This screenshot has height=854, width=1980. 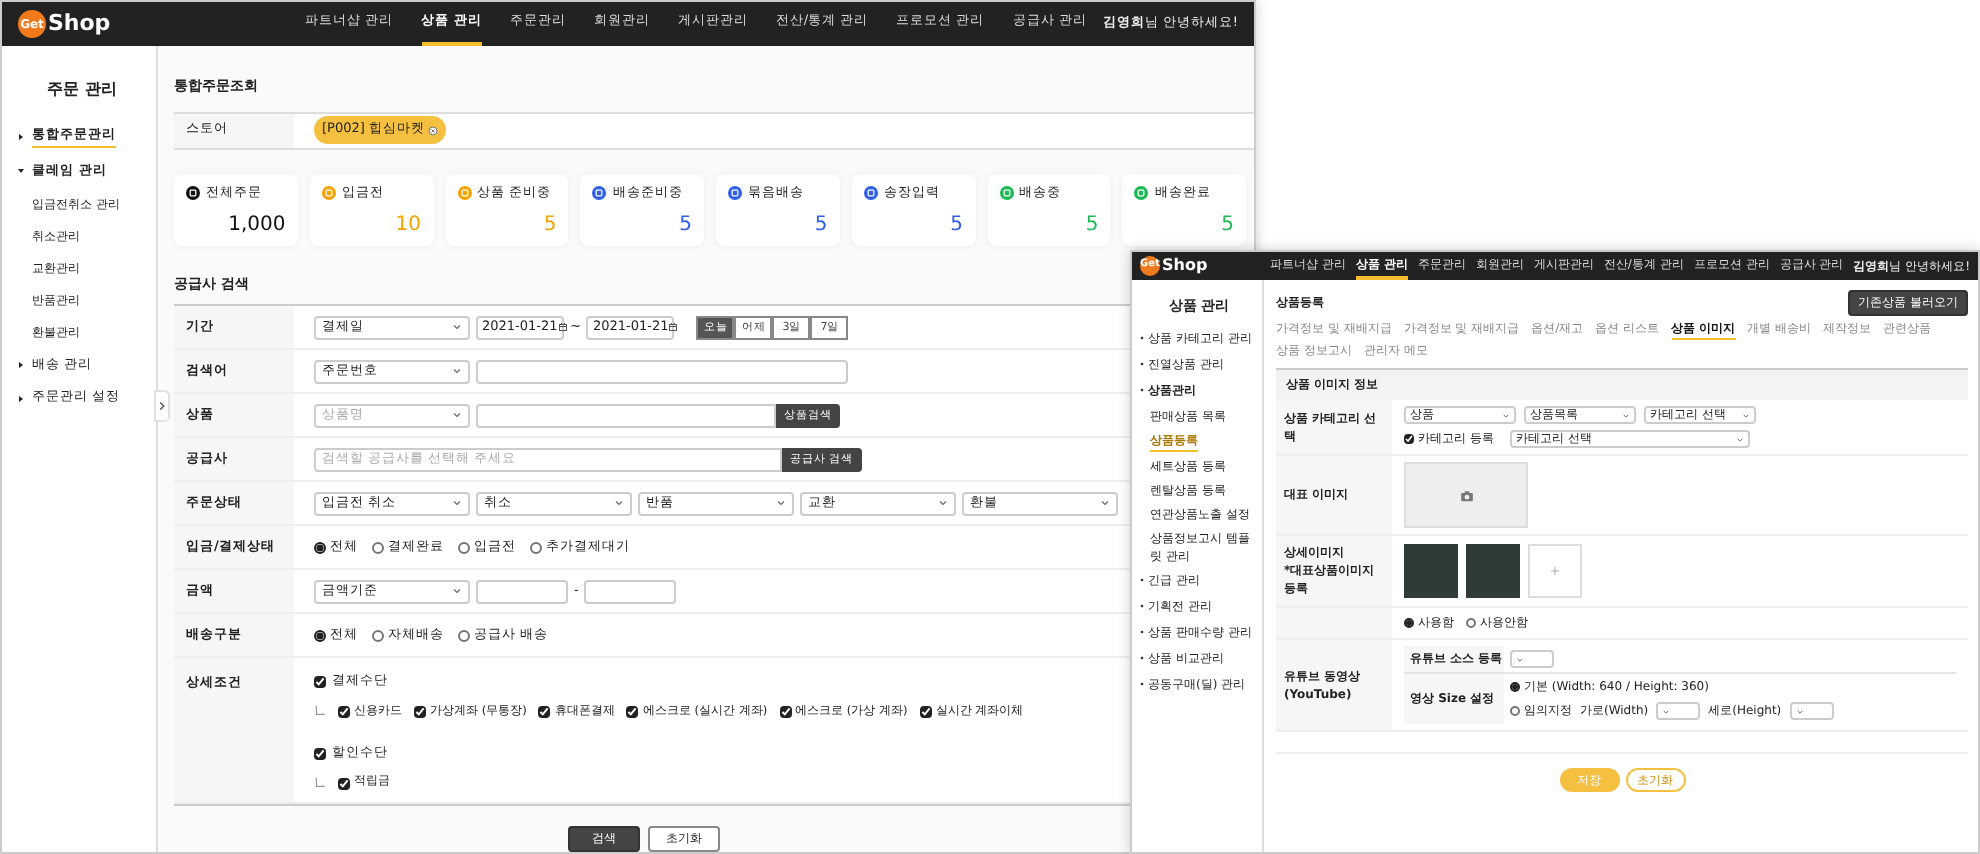 What do you see at coordinates (662, 371) in the screenshot?
I see `text-field` at bounding box center [662, 371].